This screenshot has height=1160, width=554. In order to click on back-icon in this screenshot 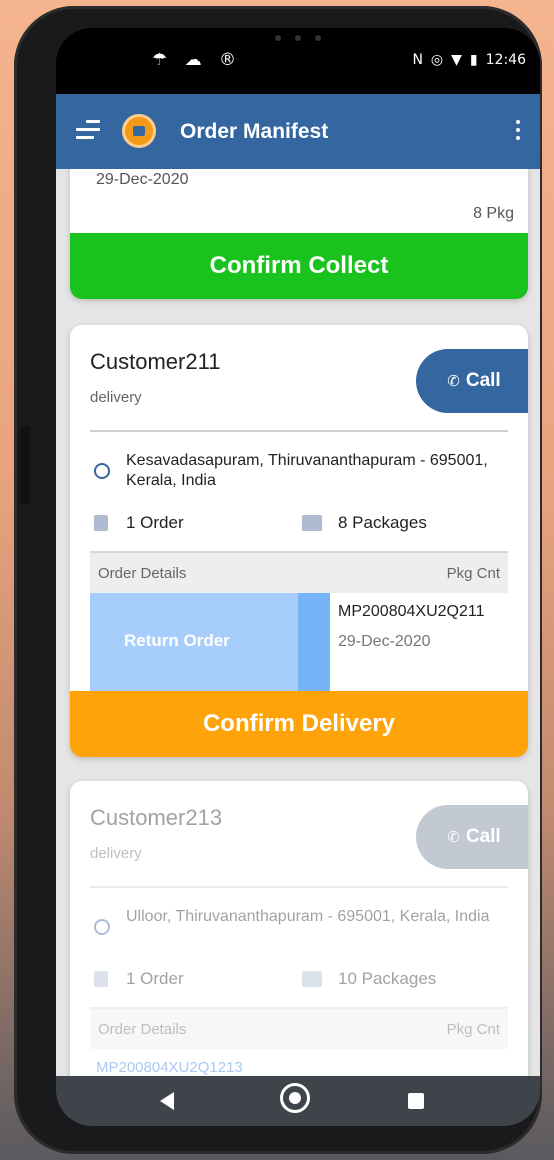, I will do `click(167, 1101)`.